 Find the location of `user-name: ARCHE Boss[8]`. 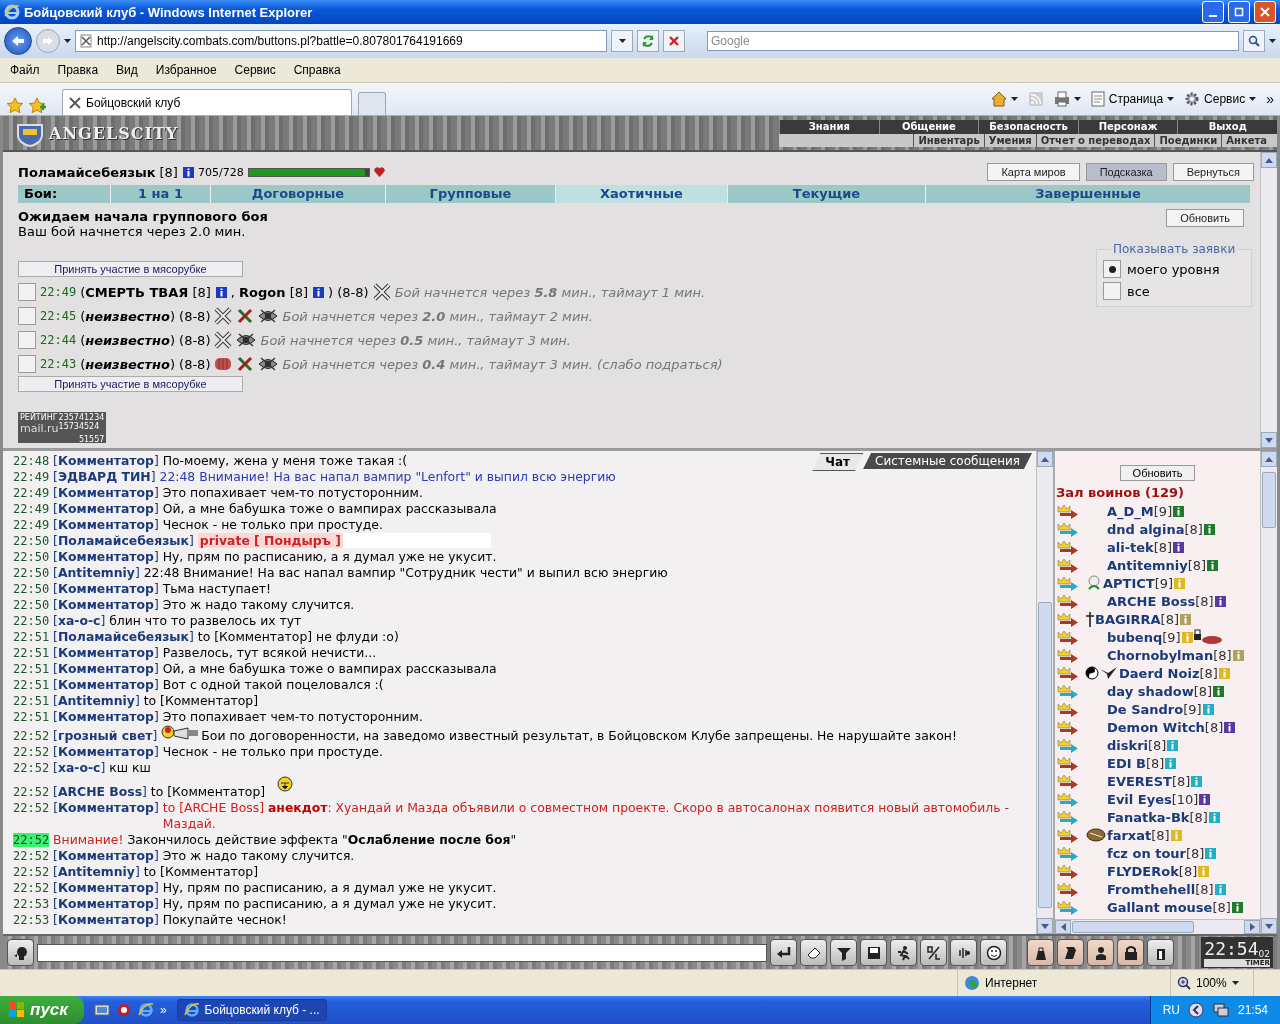

user-name: ARCHE Boss[8] is located at coordinates (1160, 601).